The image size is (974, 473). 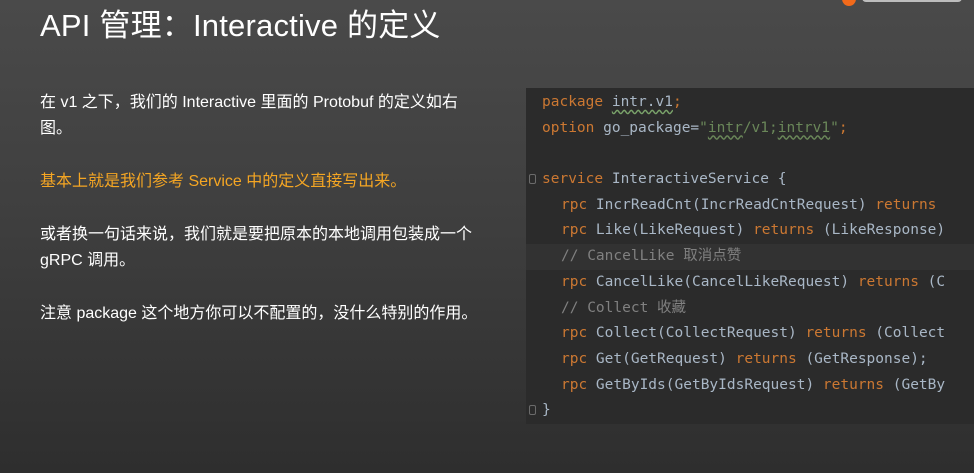 What do you see at coordinates (695, 127) in the screenshot?
I see `code-line-option: option go_package="intr/v1;intrv1";` at bounding box center [695, 127].